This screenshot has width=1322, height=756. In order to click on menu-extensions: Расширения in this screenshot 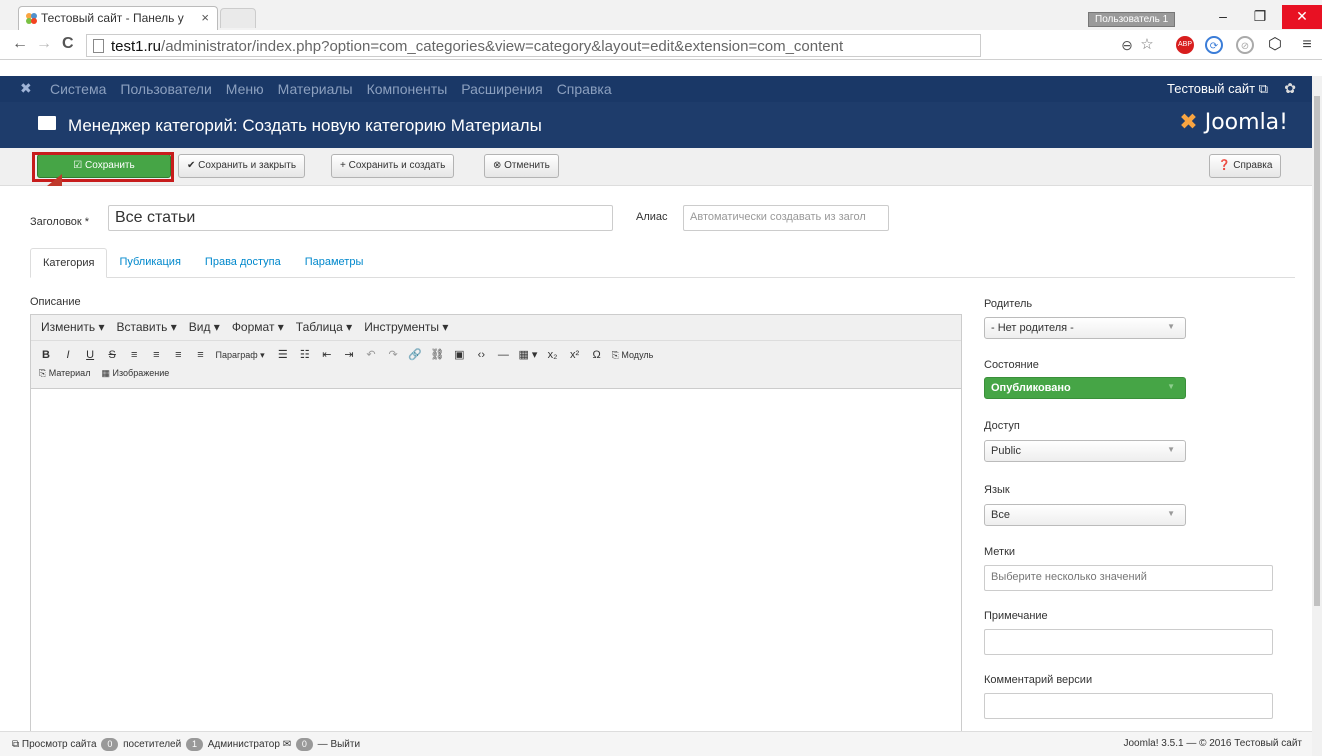, I will do `click(501, 89)`.